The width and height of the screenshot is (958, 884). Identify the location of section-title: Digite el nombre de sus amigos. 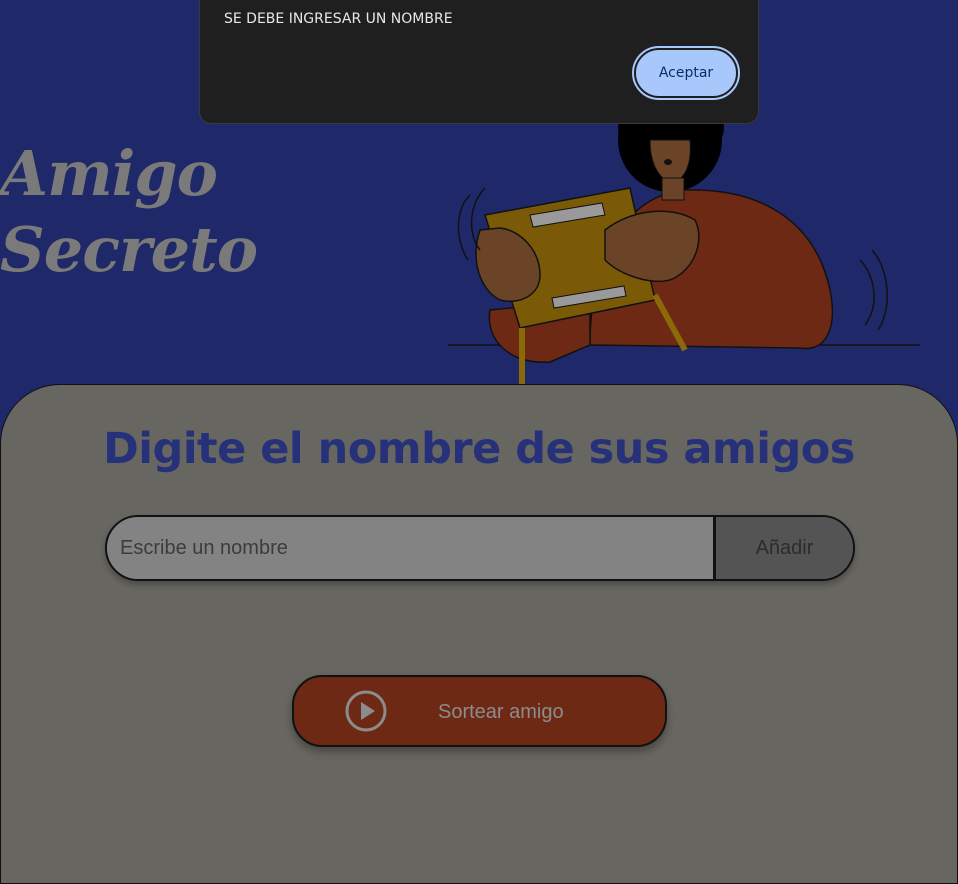
(479, 449).